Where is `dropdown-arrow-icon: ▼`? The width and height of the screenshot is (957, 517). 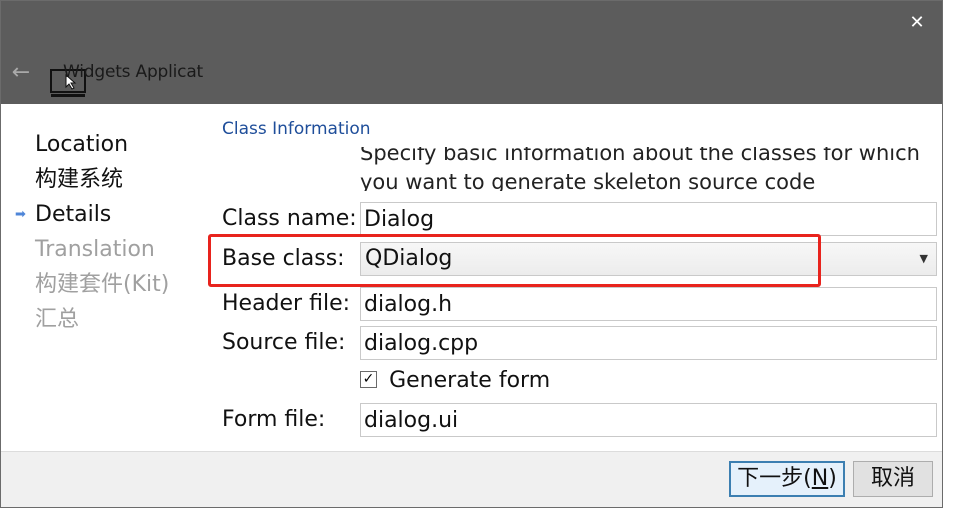 dropdown-arrow-icon: ▼ is located at coordinates (923, 258).